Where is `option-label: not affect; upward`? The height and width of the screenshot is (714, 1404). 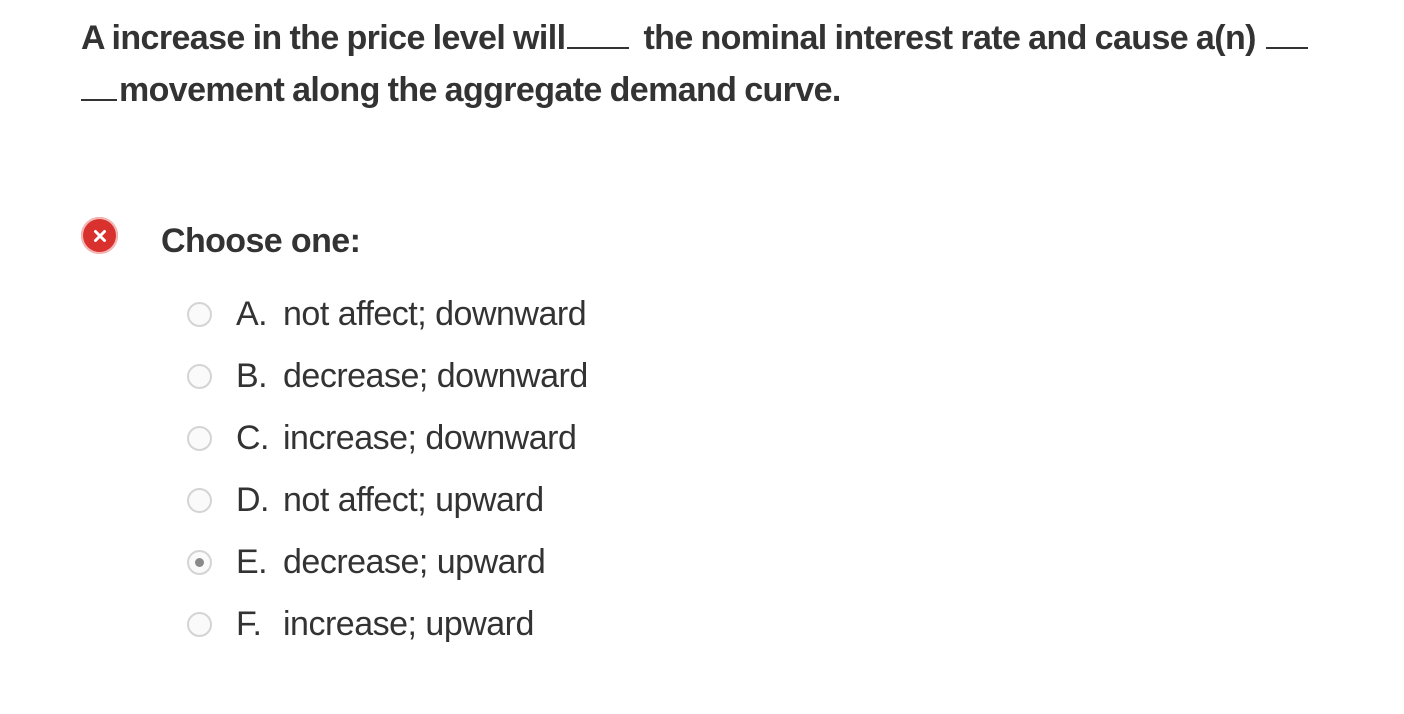 option-label: not affect; upward is located at coordinates (413, 499).